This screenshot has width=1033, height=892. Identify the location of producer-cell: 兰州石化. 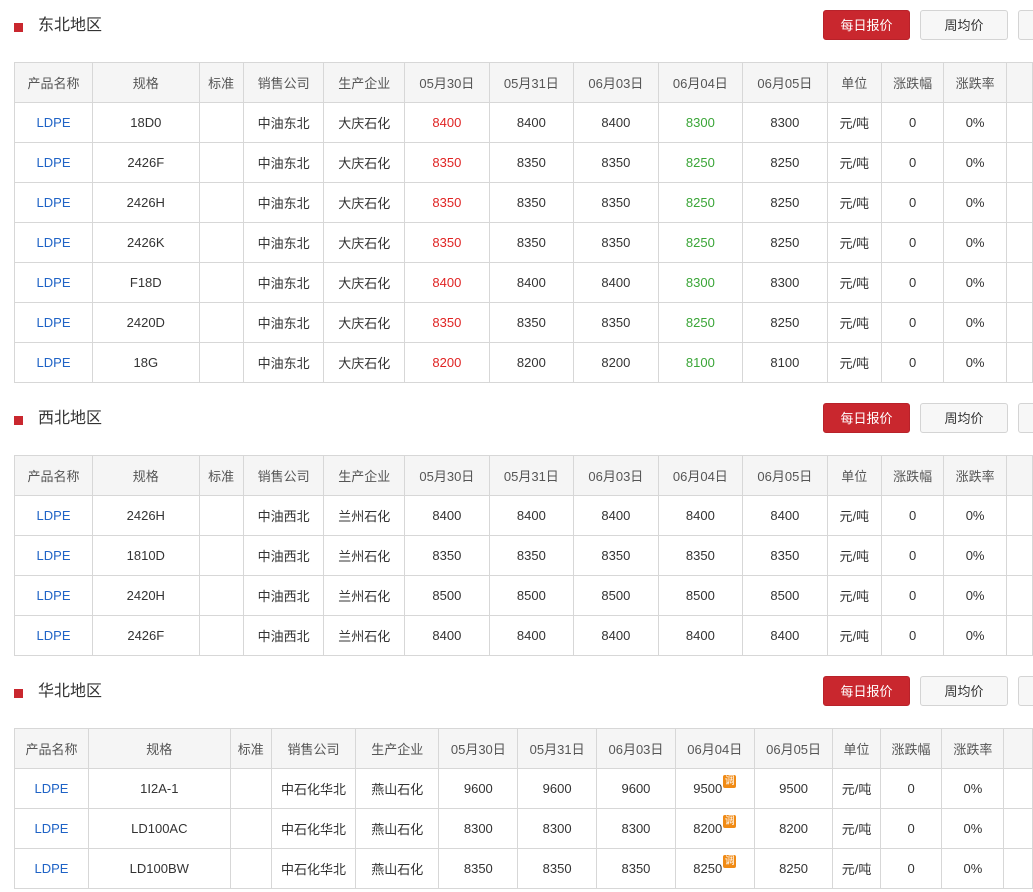
(364, 595).